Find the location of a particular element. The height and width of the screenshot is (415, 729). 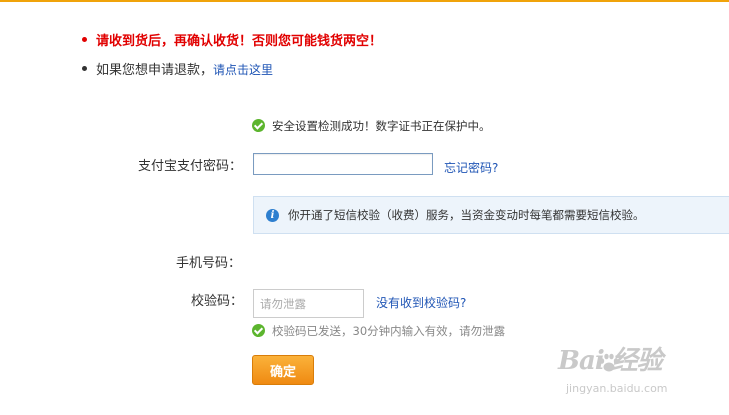

verification-code-field is located at coordinates (308, 303).